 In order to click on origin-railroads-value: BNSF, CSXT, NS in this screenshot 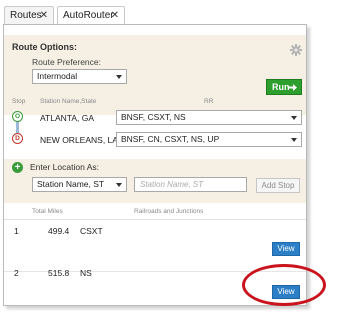, I will do `click(153, 117)`.